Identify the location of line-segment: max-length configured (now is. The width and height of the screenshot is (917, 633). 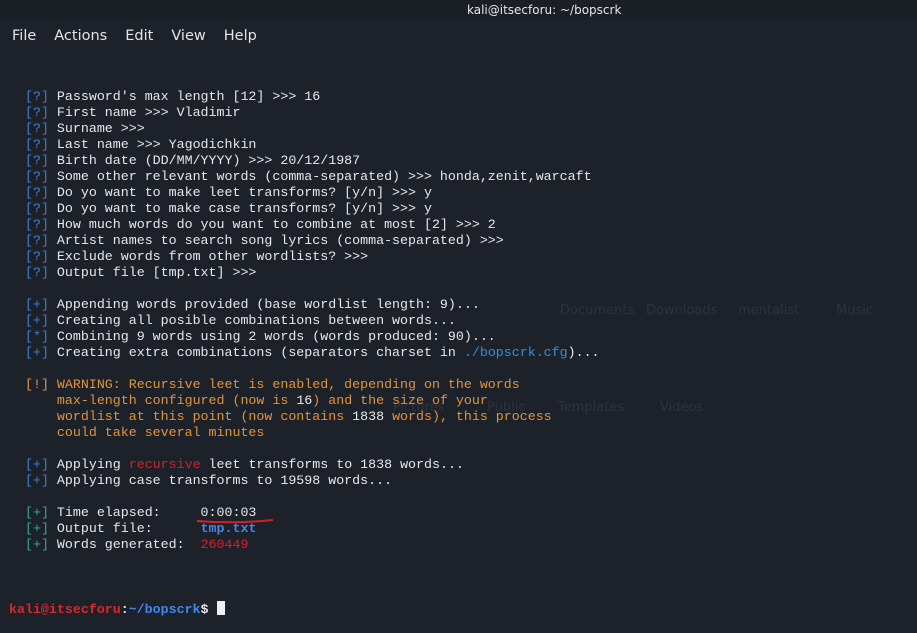
(161, 400).